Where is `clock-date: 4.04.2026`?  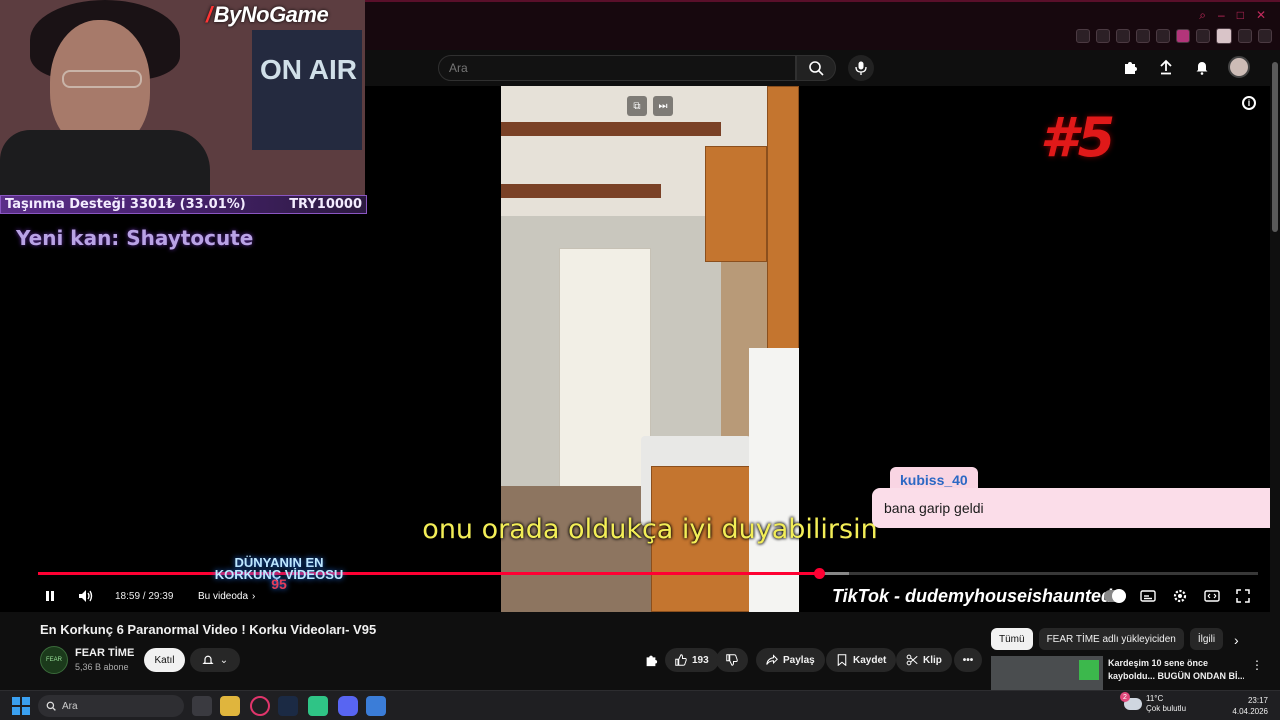 clock-date: 4.04.2026 is located at coordinates (1250, 711).